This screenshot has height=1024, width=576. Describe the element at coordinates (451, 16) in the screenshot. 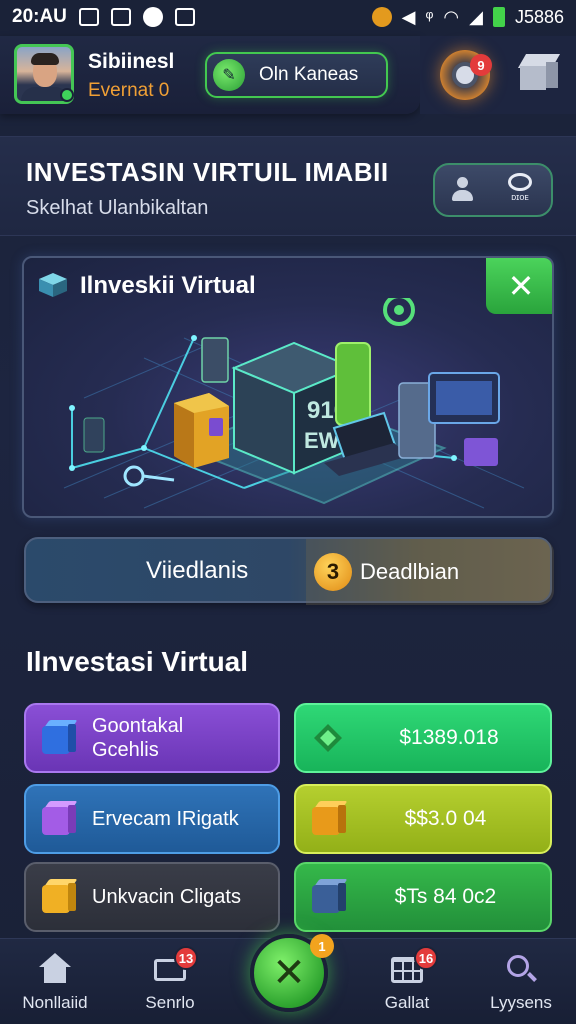

I see `wifi-icon: ◠` at that location.